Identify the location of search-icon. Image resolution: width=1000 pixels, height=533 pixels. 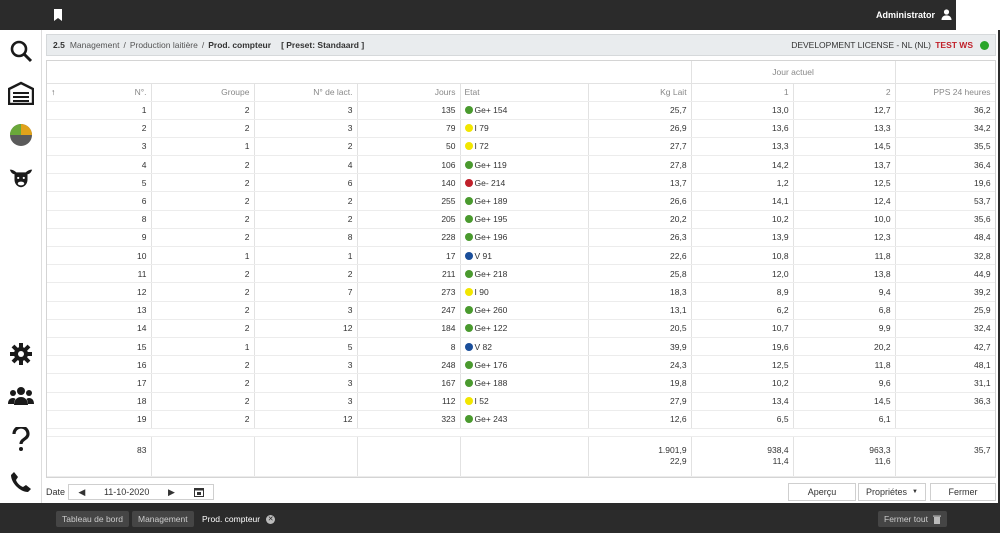
(21, 51).